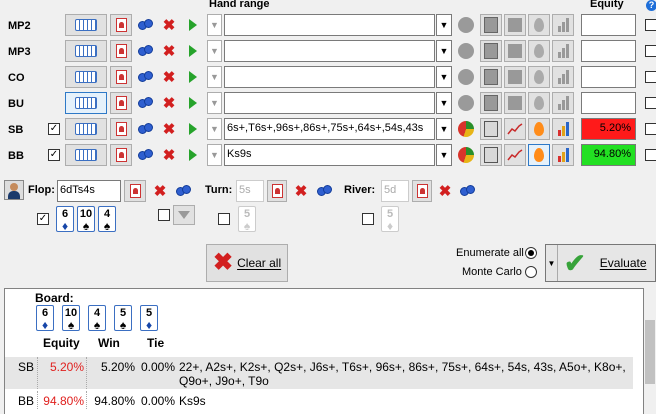  Describe the element at coordinates (160, 191) in the screenshot. I see `flop-clear-button: ✖` at that location.